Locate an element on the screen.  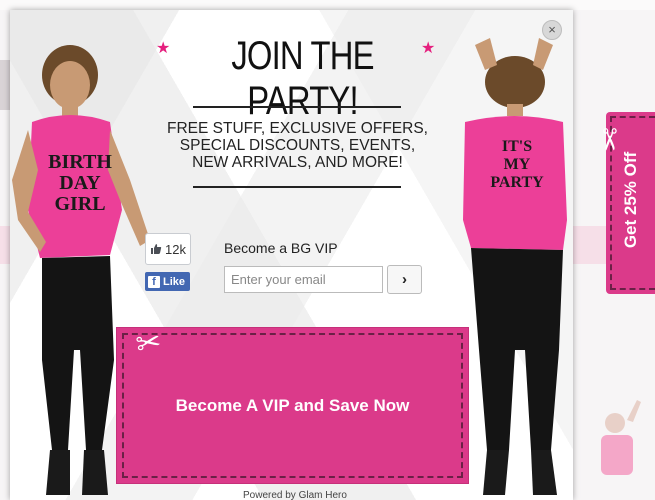
right-shirt-text: IT'S MY PARTY is located at coordinates (517, 165).